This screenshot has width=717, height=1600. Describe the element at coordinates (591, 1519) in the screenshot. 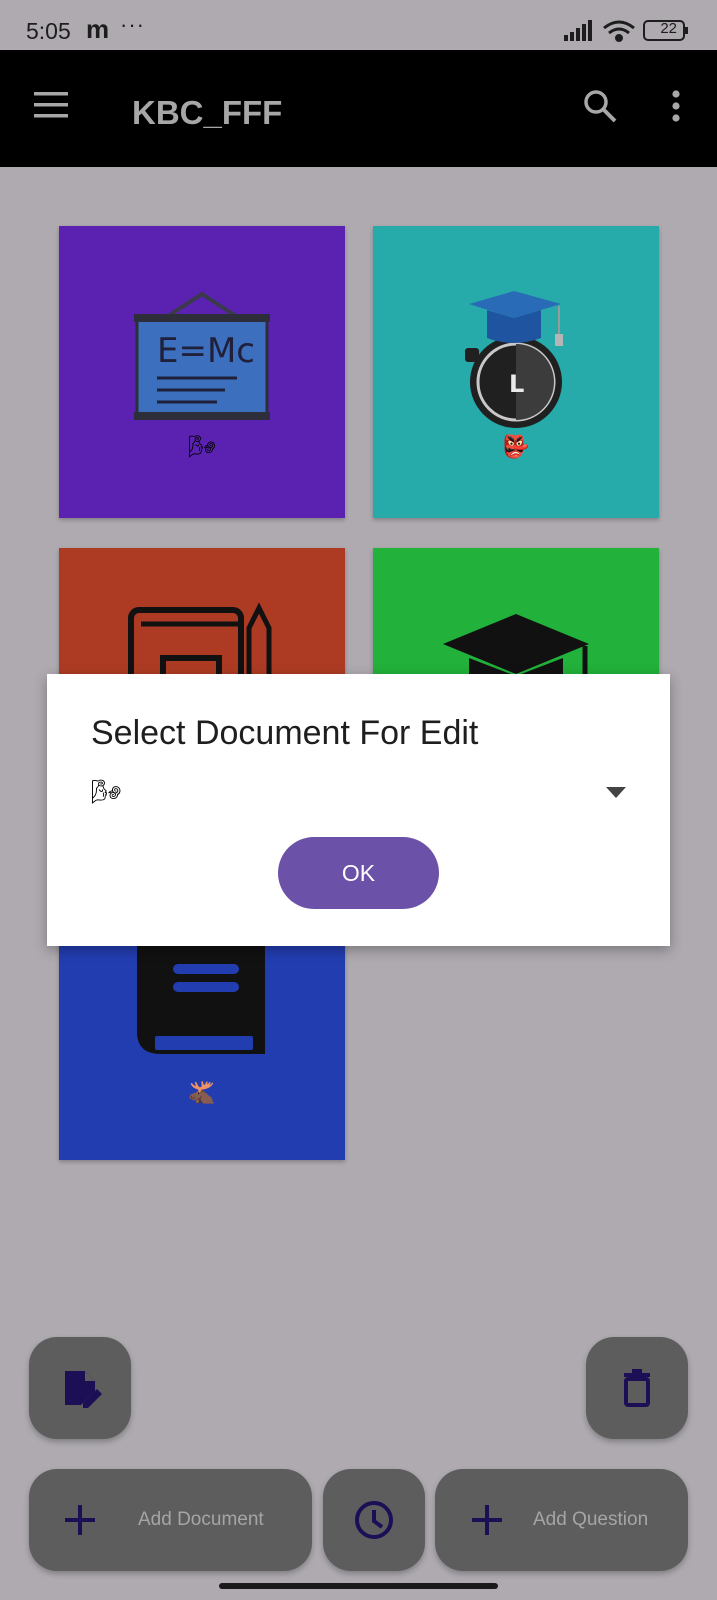

I see `add-question-label: Add Question` at that location.